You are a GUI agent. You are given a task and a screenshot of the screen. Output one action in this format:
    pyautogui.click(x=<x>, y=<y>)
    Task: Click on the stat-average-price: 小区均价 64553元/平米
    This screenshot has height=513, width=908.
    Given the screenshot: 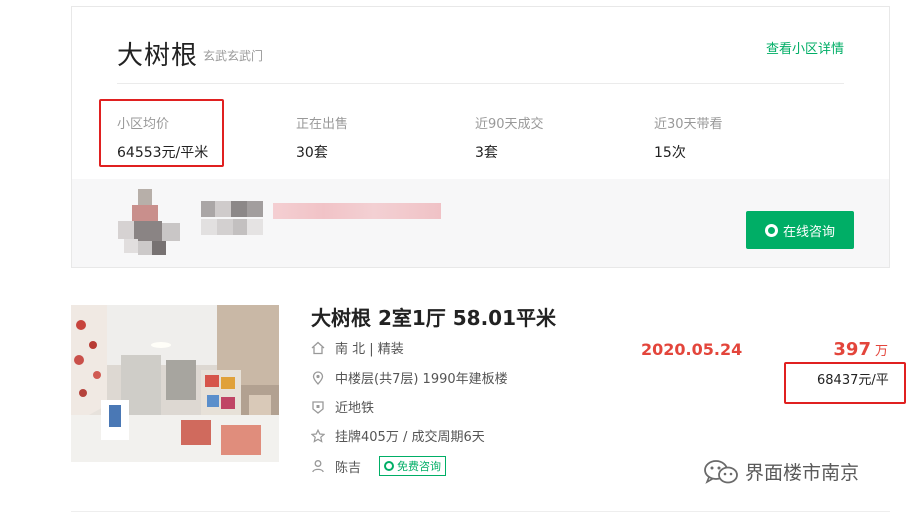 What is the action you would take?
    pyautogui.click(x=162, y=137)
    